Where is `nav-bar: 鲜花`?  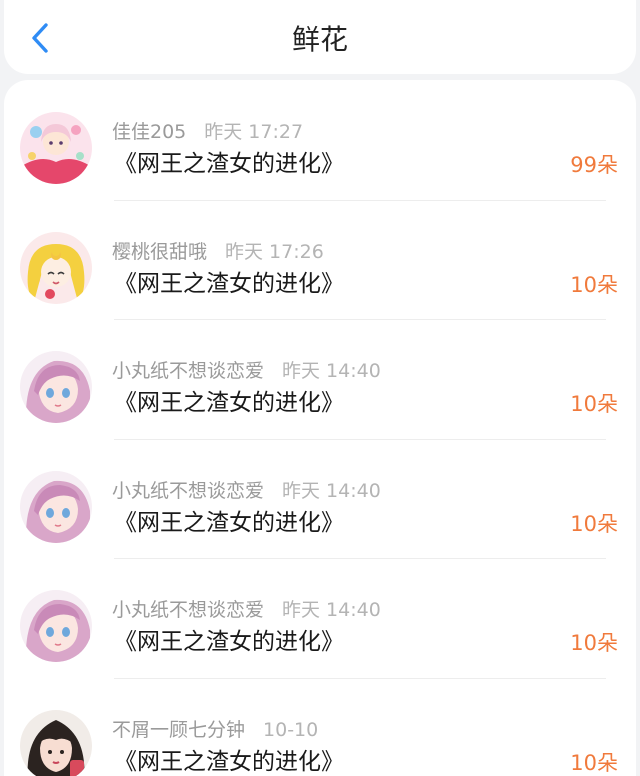
nav-bar: 鲜花 is located at coordinates (320, 37).